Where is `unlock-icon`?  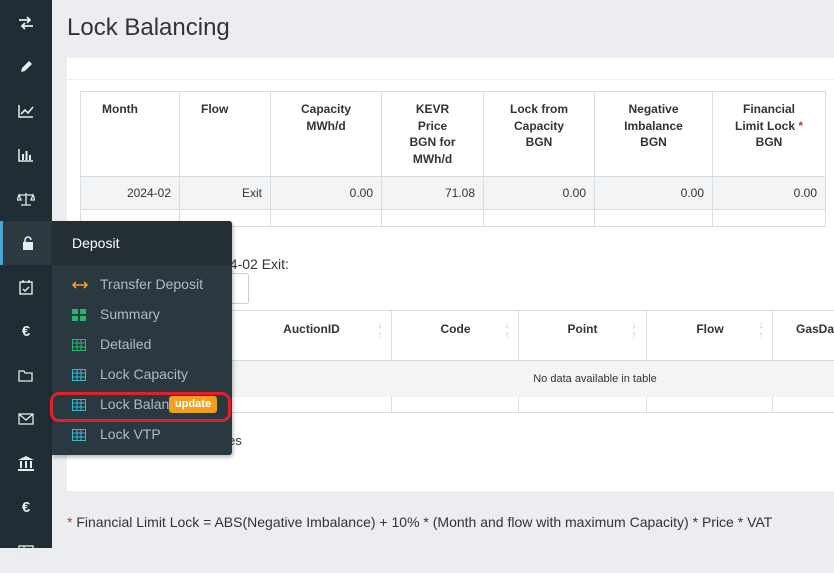 unlock-icon is located at coordinates (26, 243).